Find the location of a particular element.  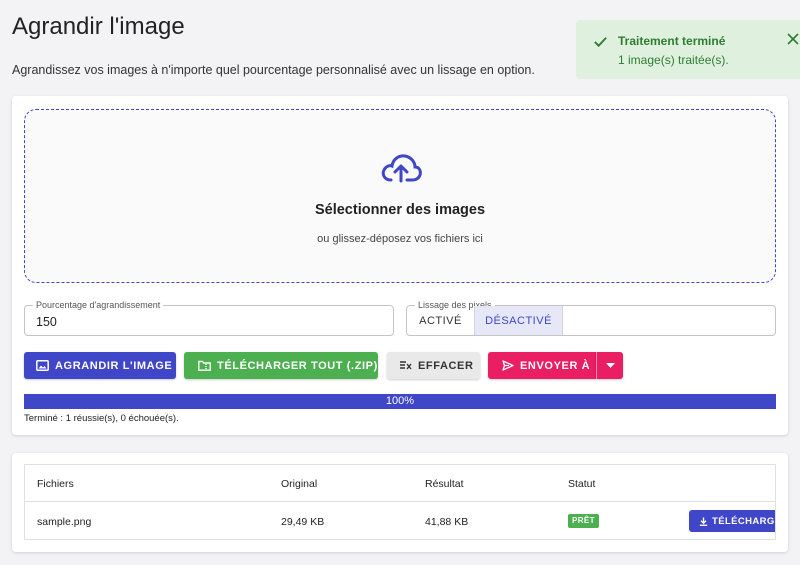

header-status: Statut is located at coordinates (582, 484).